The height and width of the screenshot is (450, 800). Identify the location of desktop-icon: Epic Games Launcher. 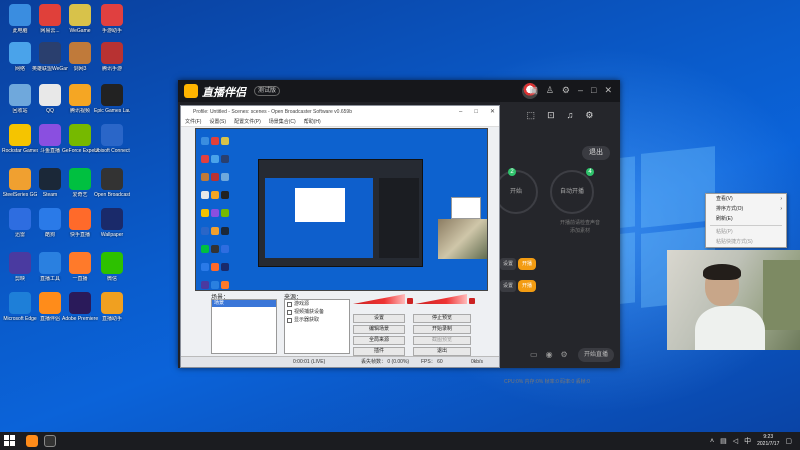
(112, 99).